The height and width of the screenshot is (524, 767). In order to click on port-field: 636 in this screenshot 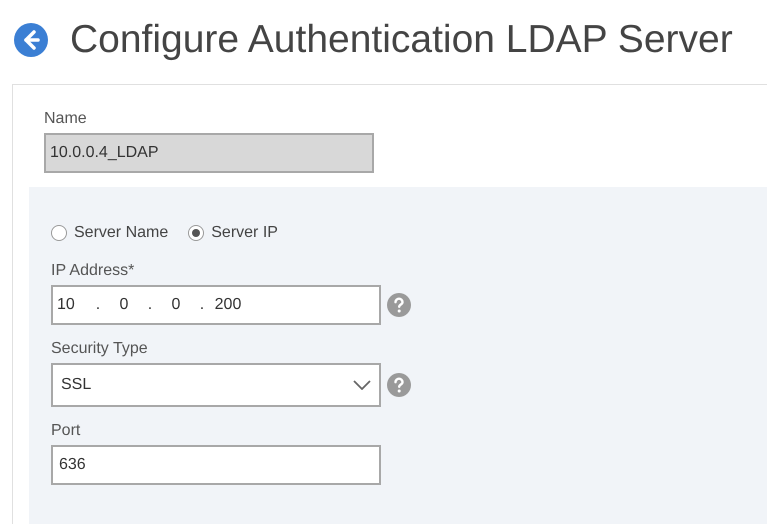, I will do `click(216, 465)`.